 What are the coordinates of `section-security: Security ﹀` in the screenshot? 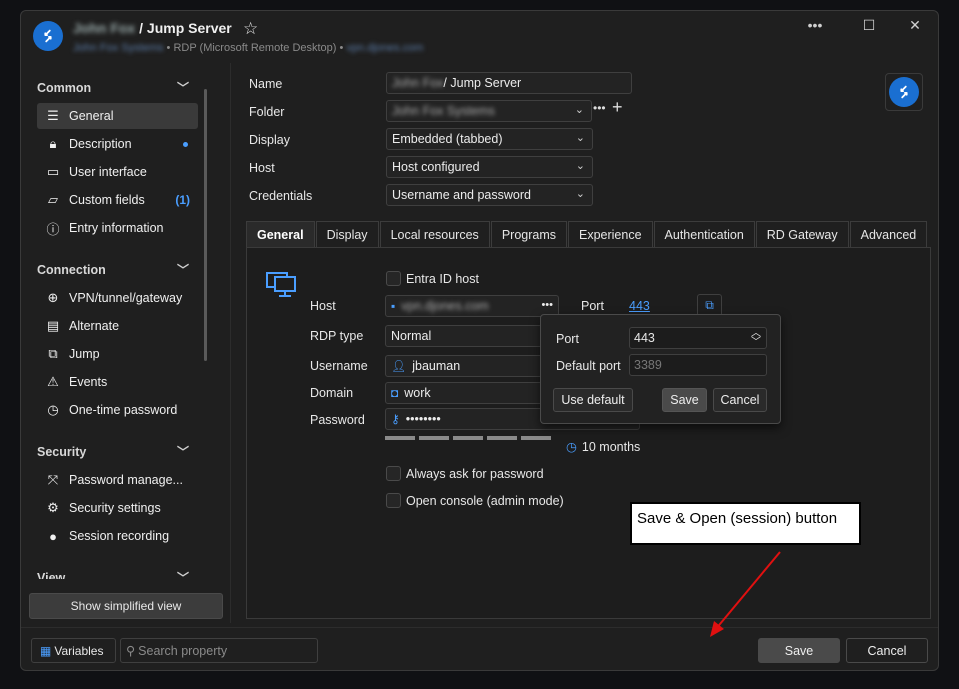 It's located at (113, 452).